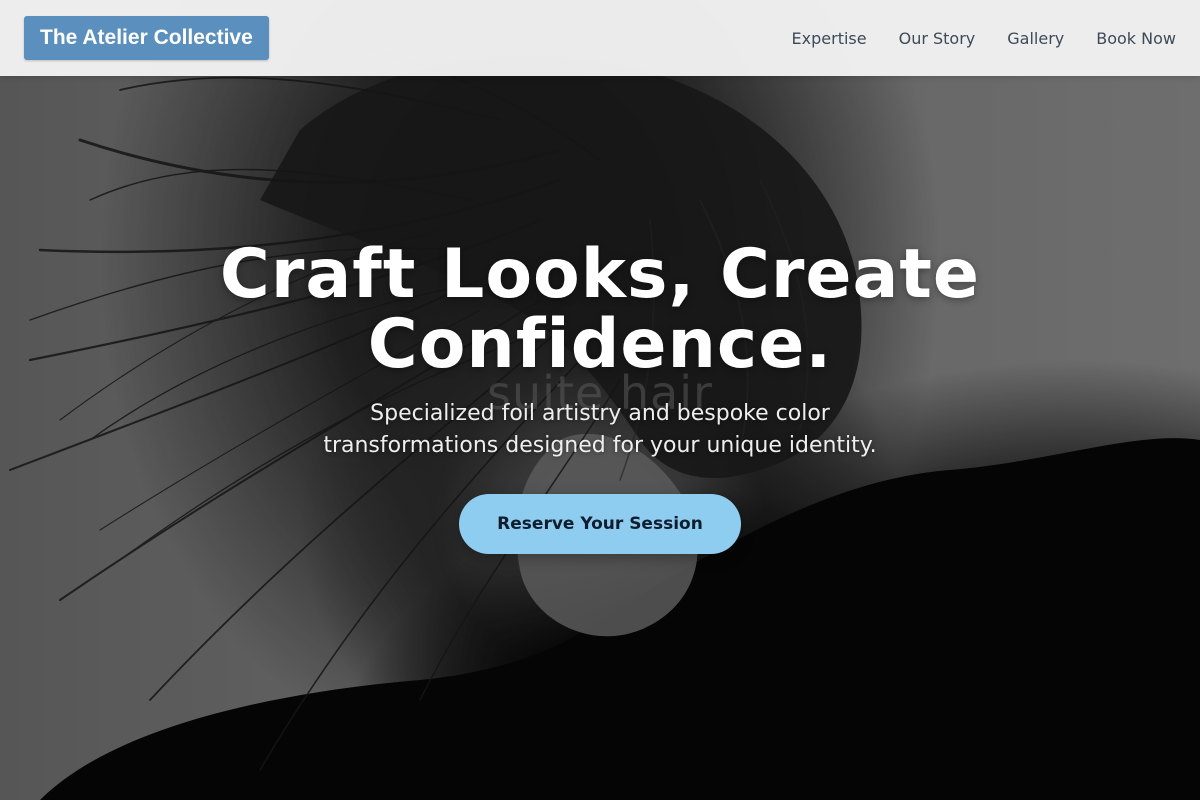 This screenshot has height=800, width=1200. I want to click on main-nav: Expertise Our Story Gallery Book Now, so click(984, 38).